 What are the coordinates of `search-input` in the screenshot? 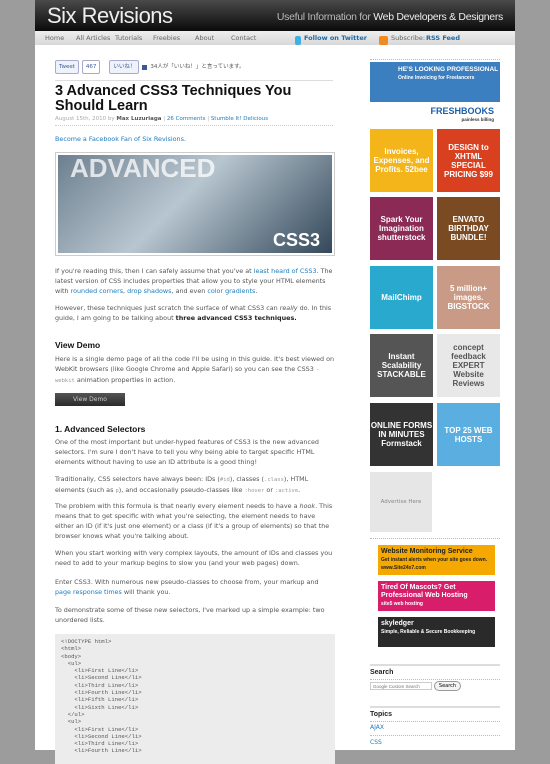 It's located at (401, 686).